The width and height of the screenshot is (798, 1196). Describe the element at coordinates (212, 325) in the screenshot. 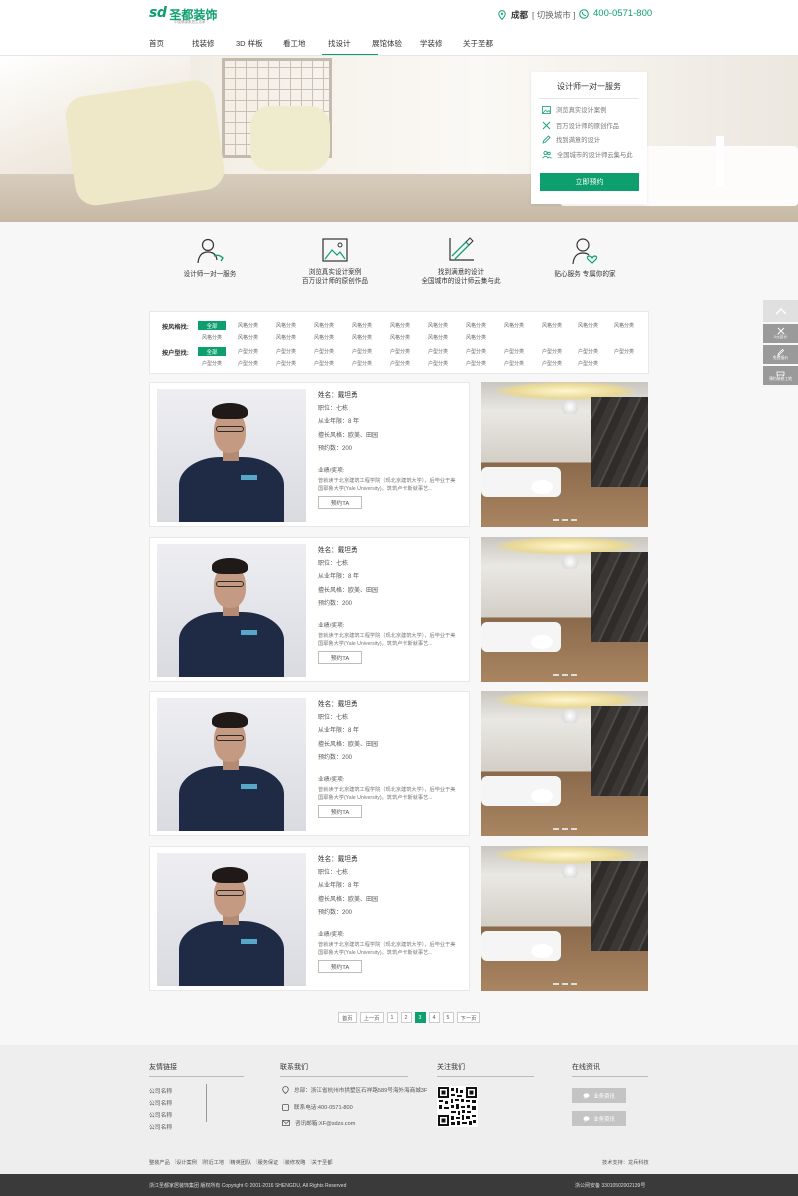

I see `filter-style-all: 全部` at that location.